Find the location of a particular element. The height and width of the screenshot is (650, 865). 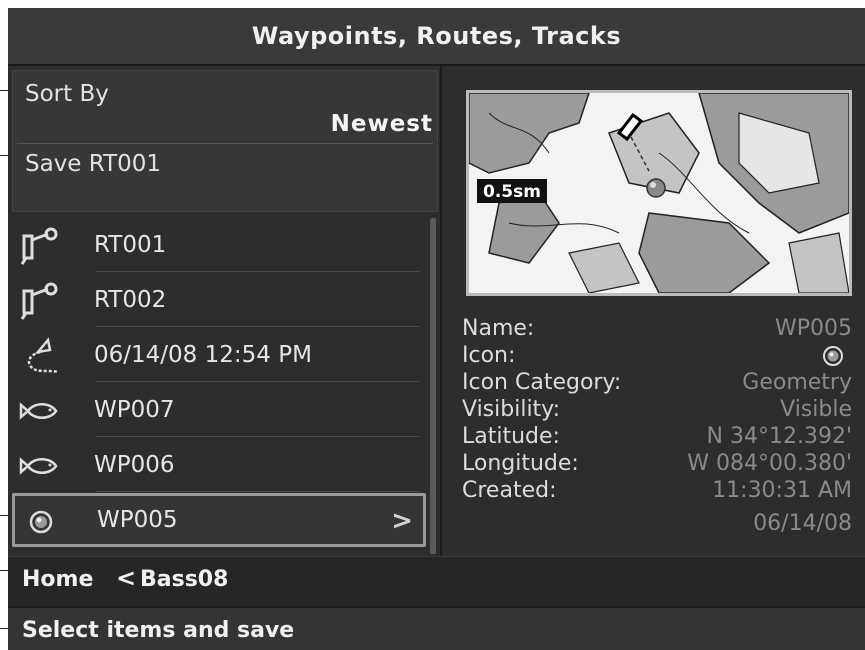

detail-label: Longitude: is located at coordinates (520, 463).